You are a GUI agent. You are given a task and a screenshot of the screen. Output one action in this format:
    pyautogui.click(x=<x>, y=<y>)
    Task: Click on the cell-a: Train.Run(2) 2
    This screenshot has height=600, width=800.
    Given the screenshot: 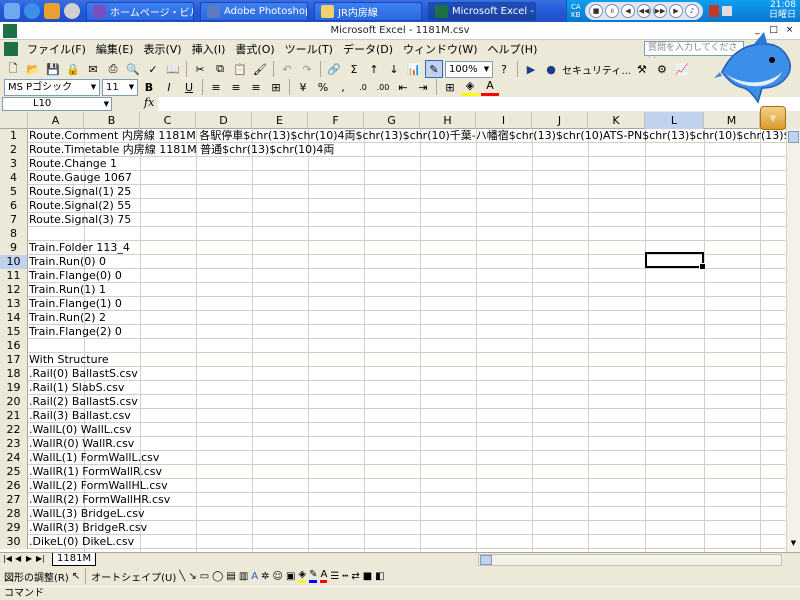 What is the action you would take?
    pyautogui.click(x=67, y=318)
    